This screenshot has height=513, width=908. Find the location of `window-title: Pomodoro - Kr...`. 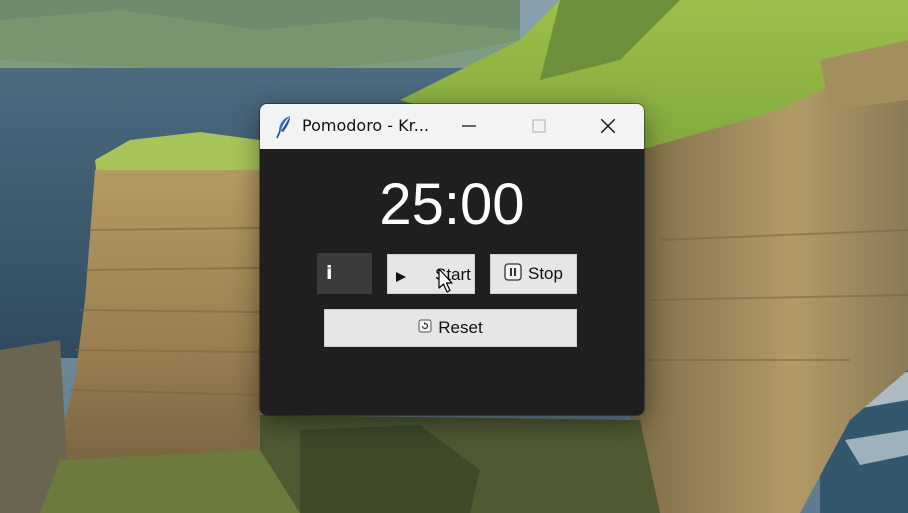

window-title: Pomodoro - Kr... is located at coordinates (366, 125).